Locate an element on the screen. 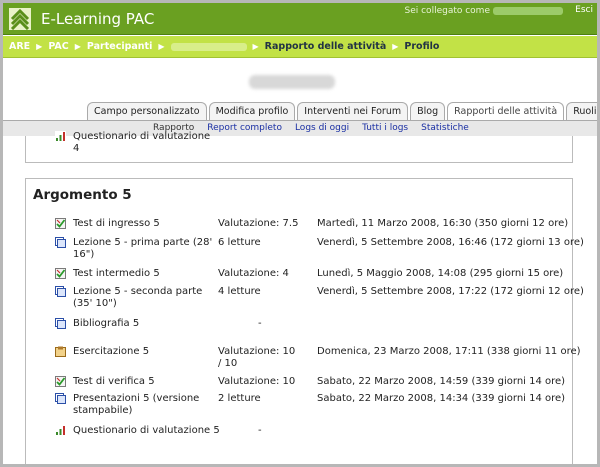 This screenshot has width=600, height=467. redacted-profile-name is located at coordinates (292, 82).